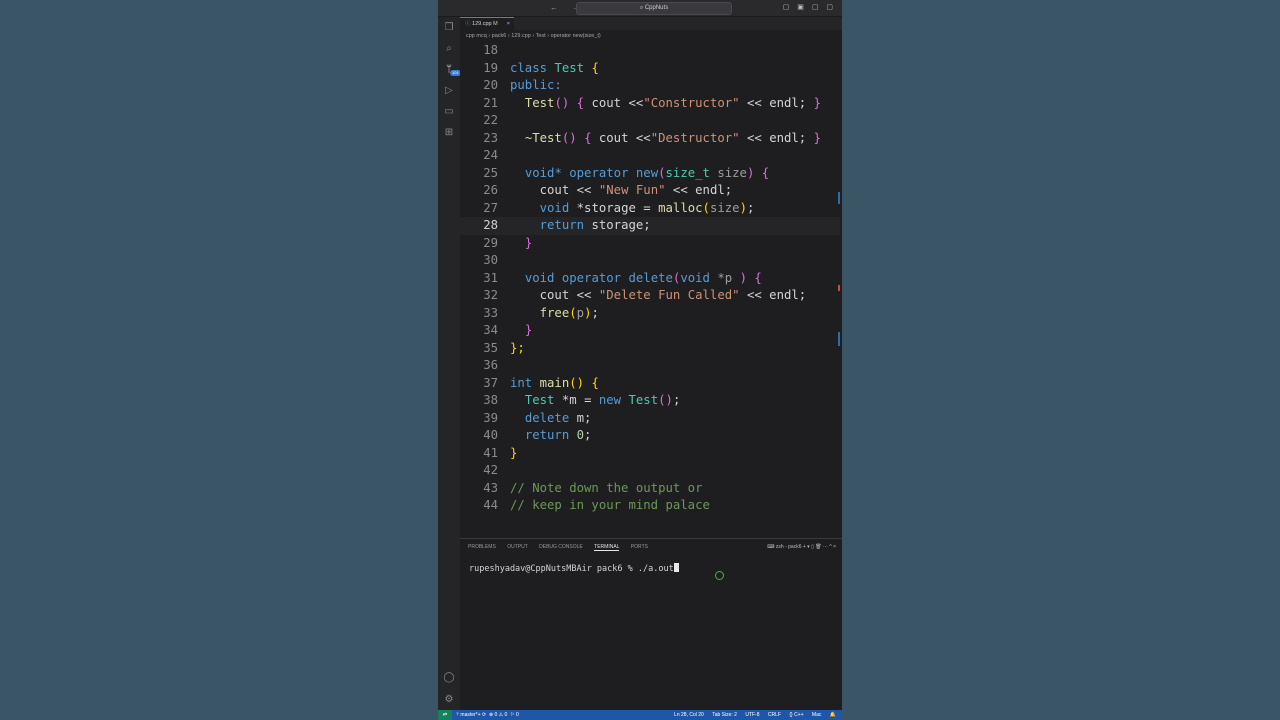 This screenshot has height=720, width=1280. Describe the element at coordinates (650, 454) in the screenshot. I see `code-line: 41}` at that location.